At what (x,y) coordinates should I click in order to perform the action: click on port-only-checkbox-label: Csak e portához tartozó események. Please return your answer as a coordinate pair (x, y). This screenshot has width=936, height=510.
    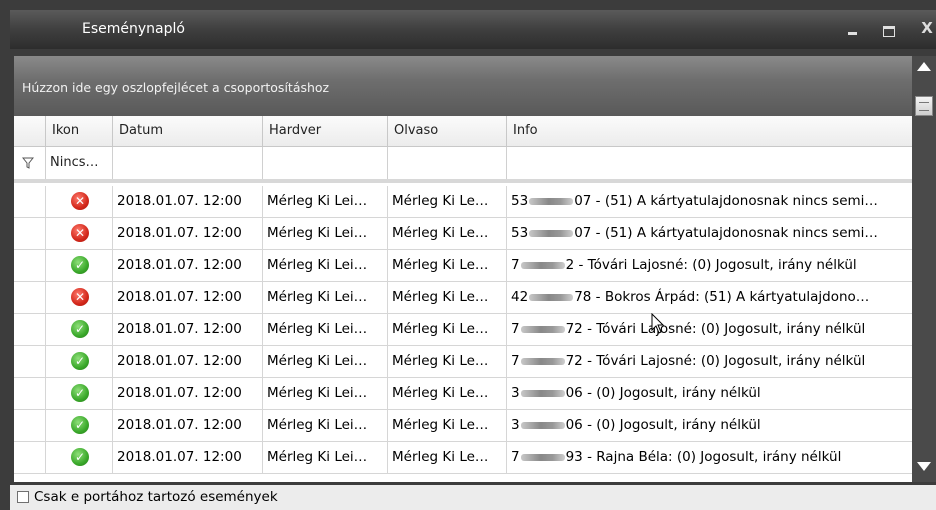
    Looking at the image, I should click on (156, 497).